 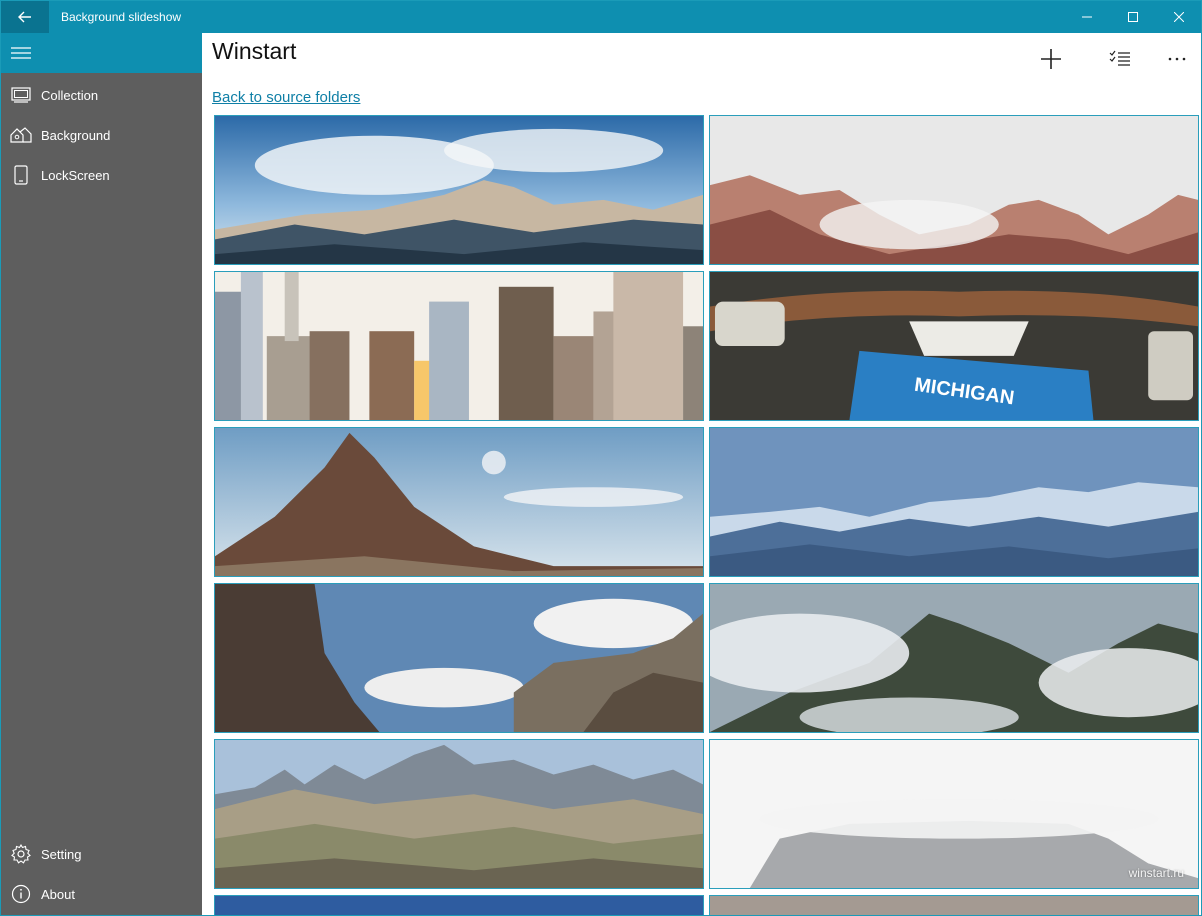 What do you see at coordinates (21, 894) in the screenshot?
I see `info-icon` at bounding box center [21, 894].